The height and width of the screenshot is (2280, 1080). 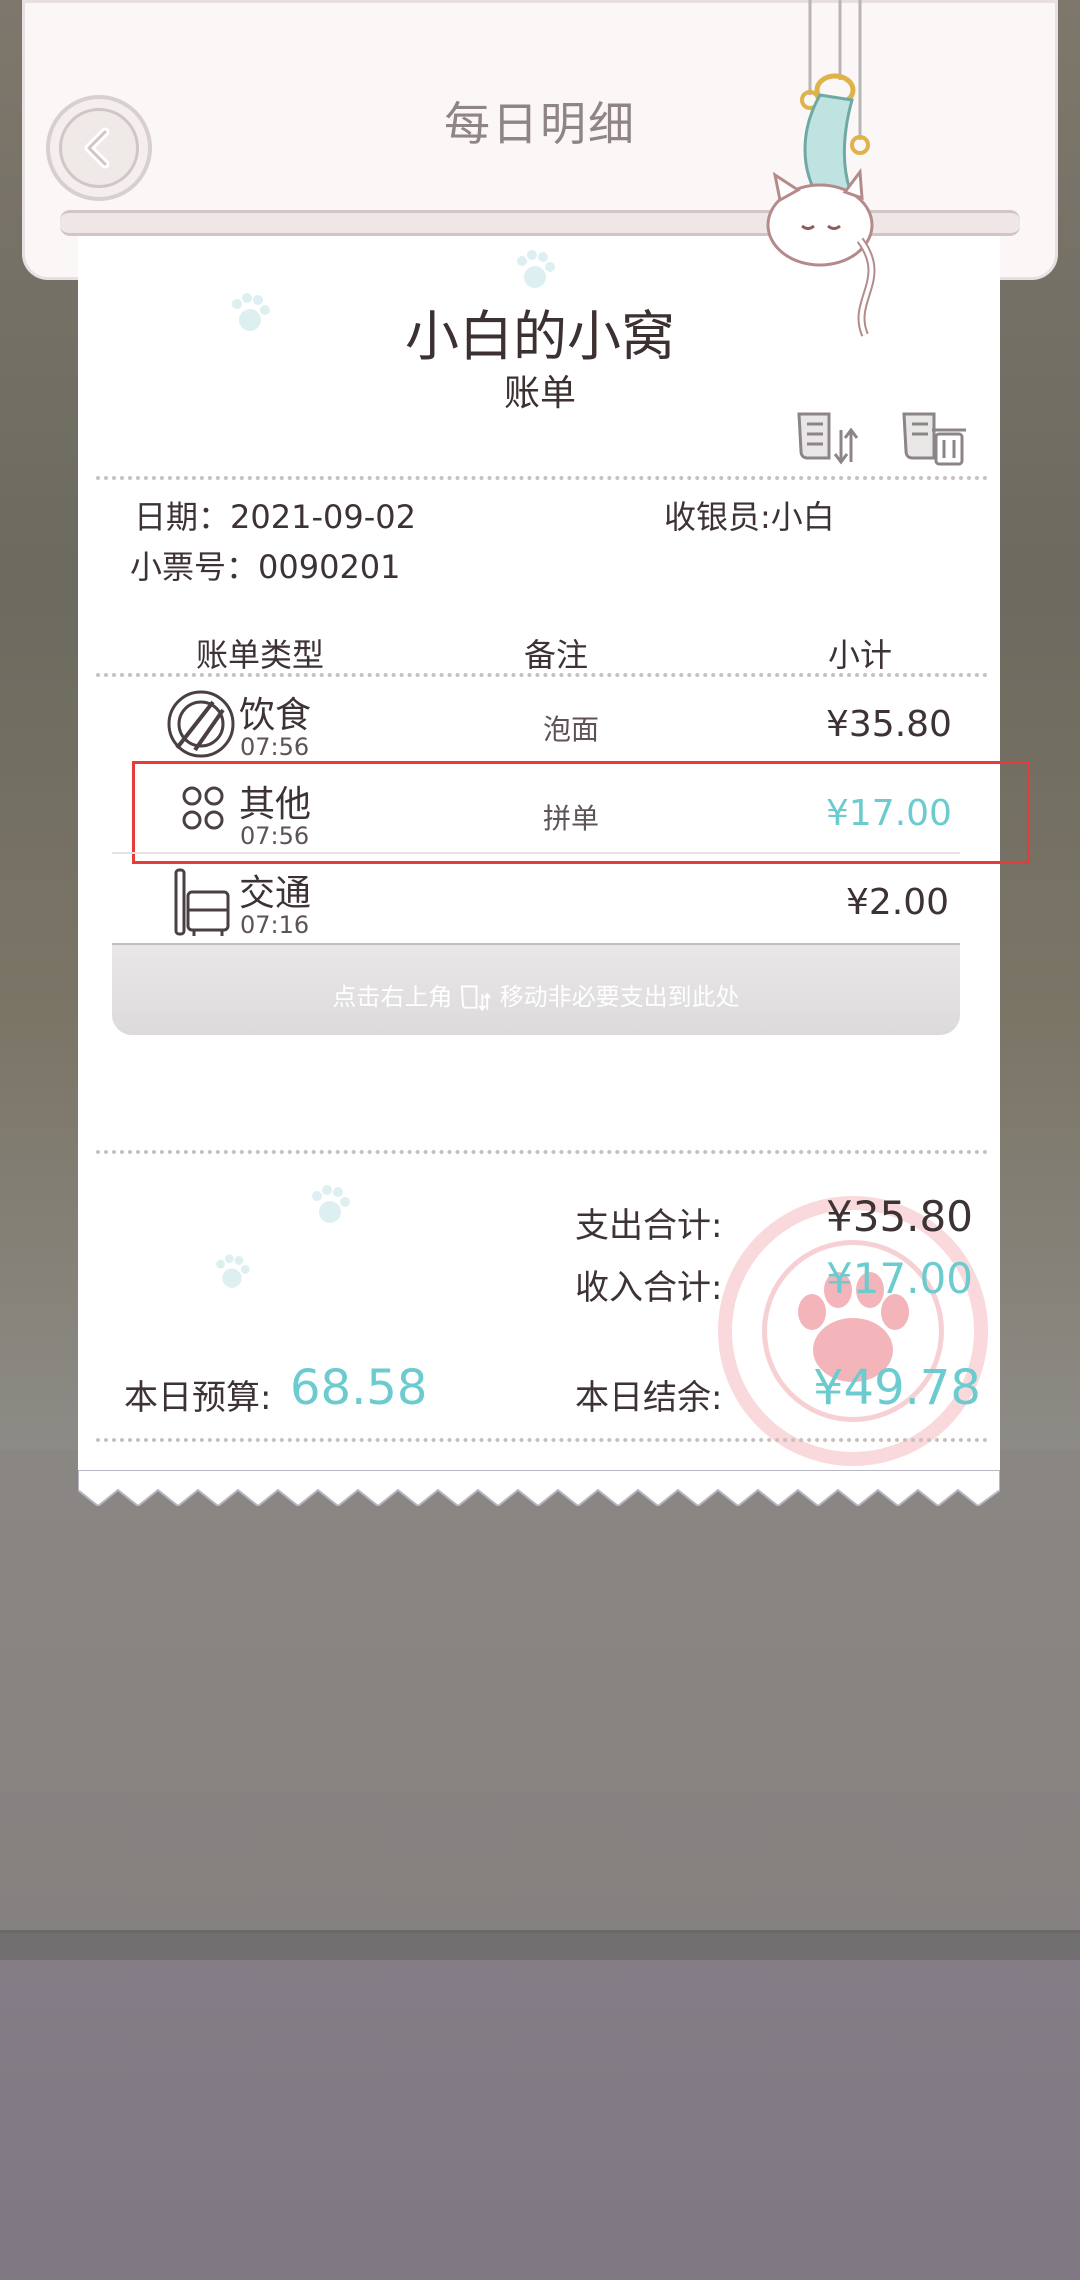 What do you see at coordinates (749, 517) in the screenshot?
I see `cashier-label: 收银员:小白` at bounding box center [749, 517].